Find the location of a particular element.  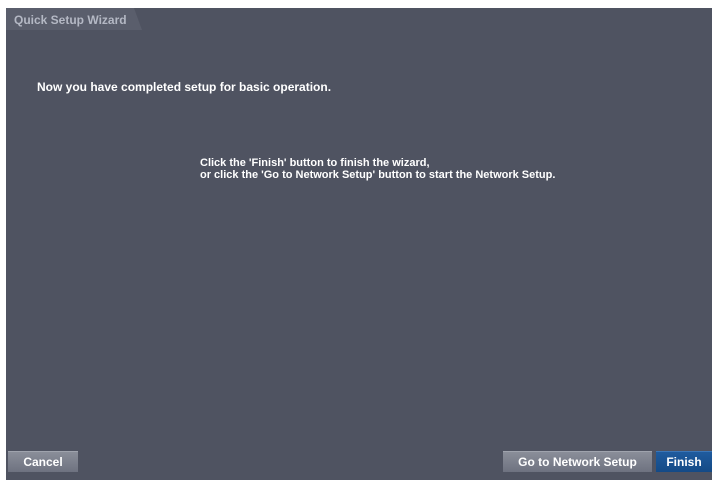

cancel-button: Cancel is located at coordinates (43, 461).